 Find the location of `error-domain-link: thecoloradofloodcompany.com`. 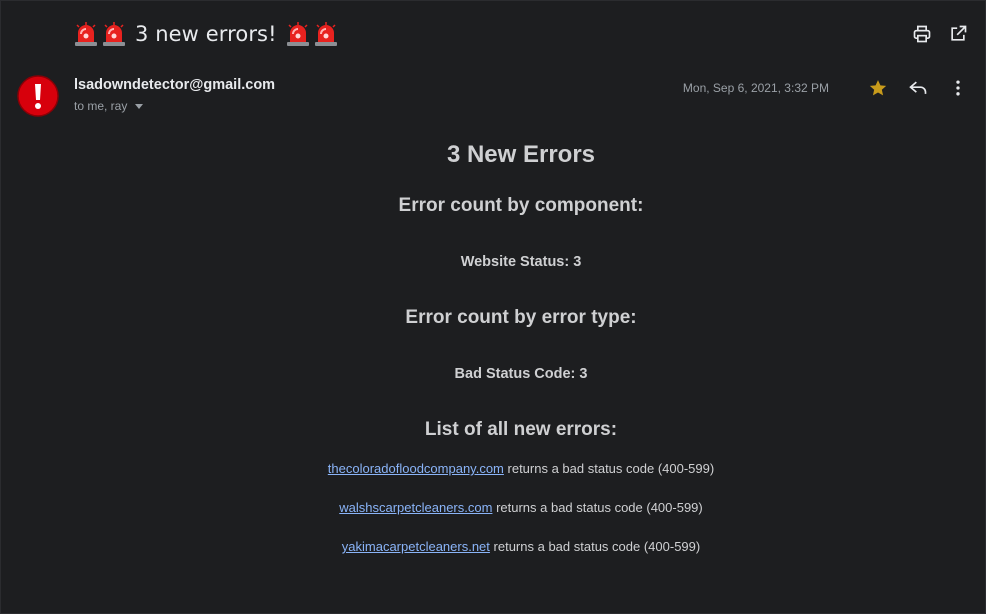

error-domain-link: thecoloradofloodcompany.com is located at coordinates (416, 468).